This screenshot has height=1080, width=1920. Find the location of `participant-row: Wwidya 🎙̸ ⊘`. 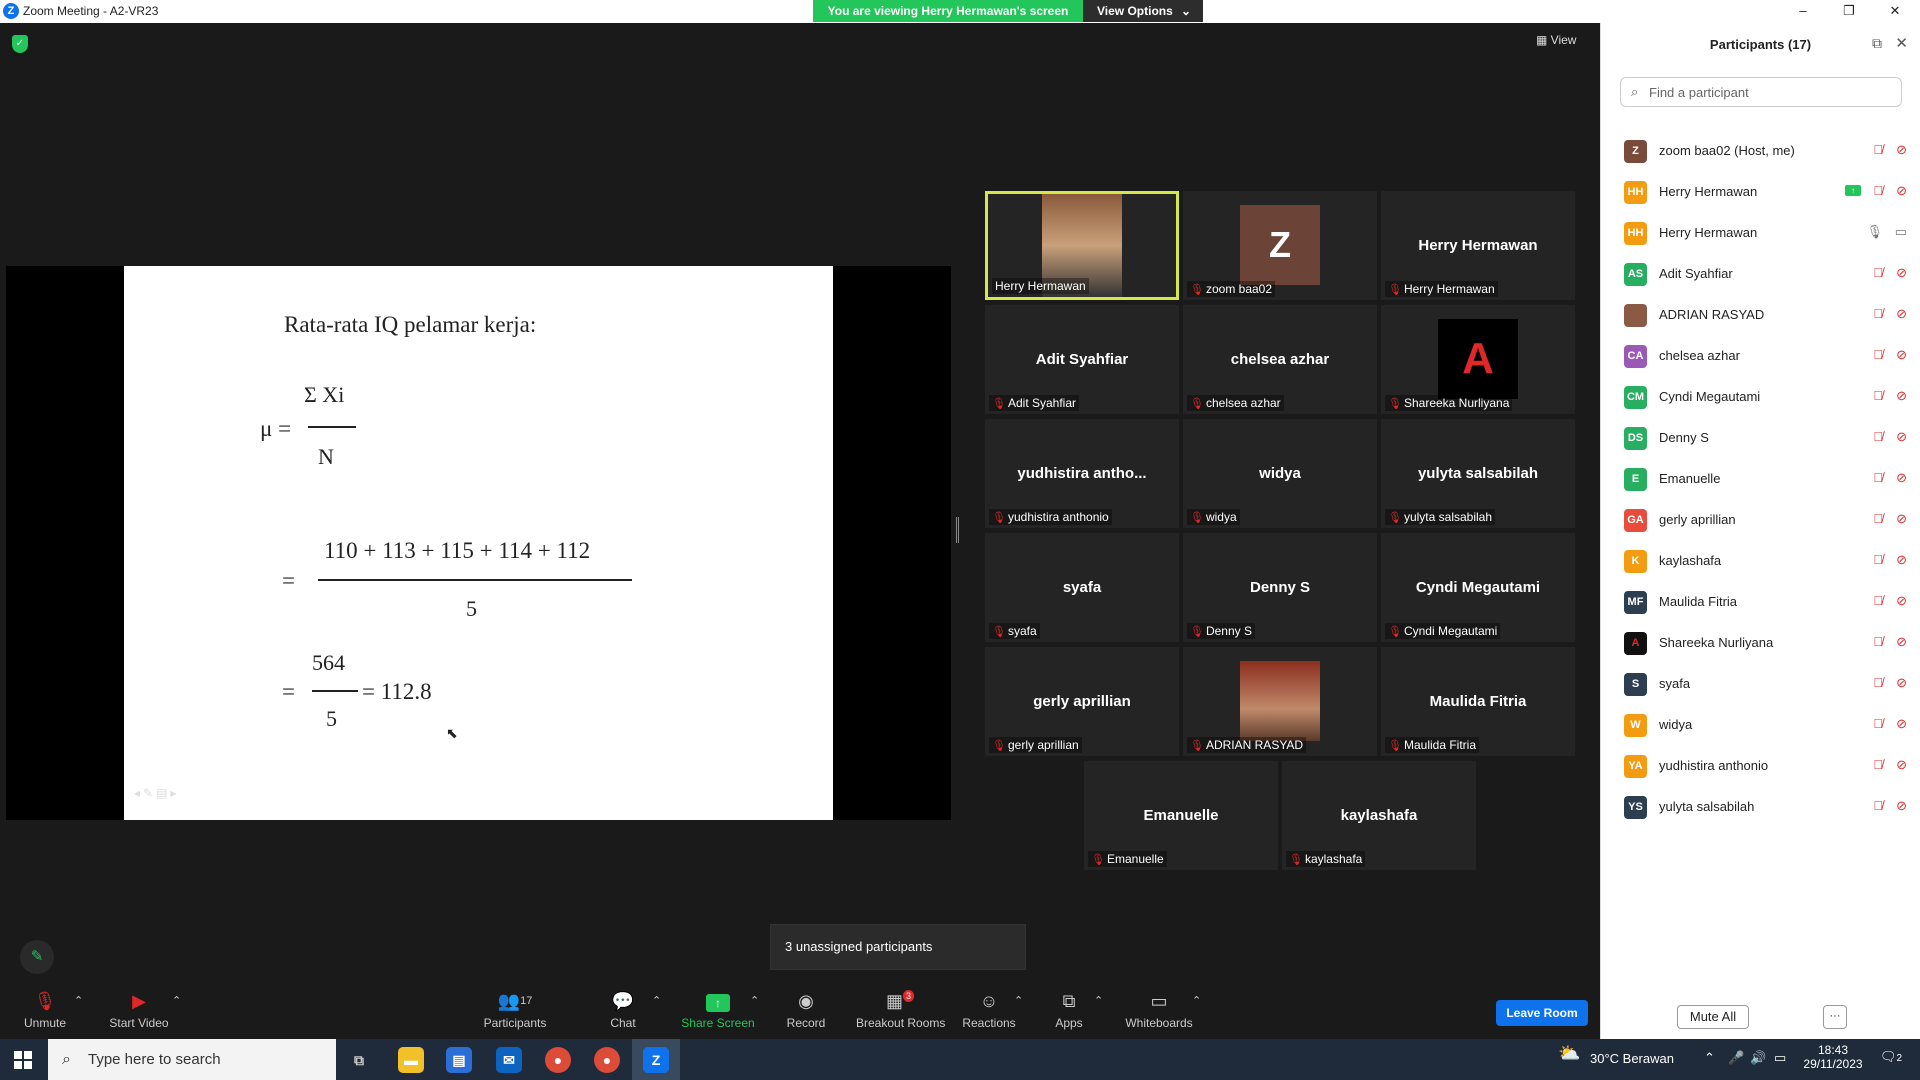

participant-row: Wwidya 🎙̸ ⊘ is located at coordinates (1760, 724).